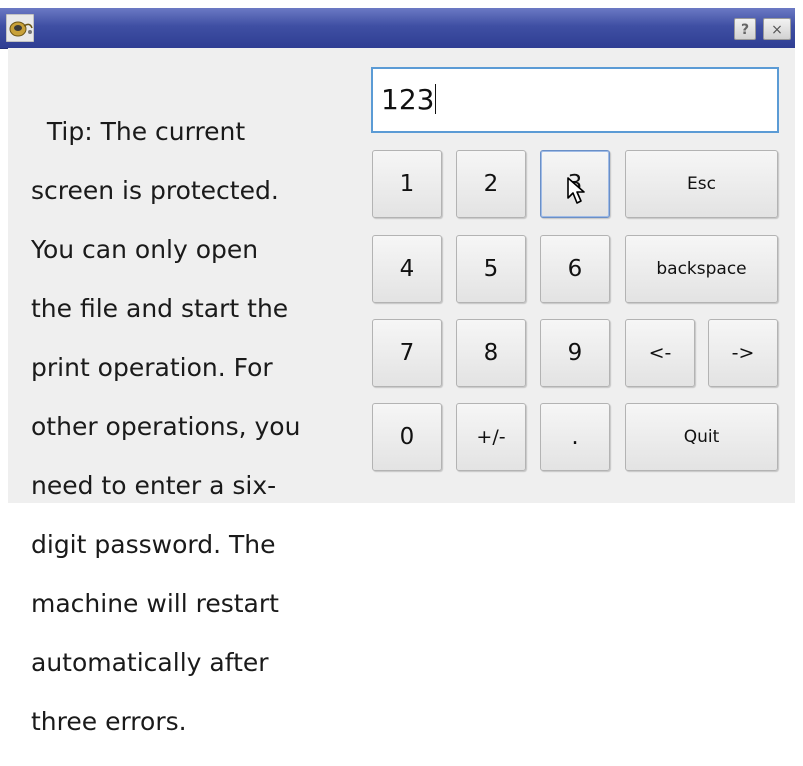 Image resolution: width=803 pixels, height=766 pixels. Describe the element at coordinates (575, 100) in the screenshot. I see `password-input: 123` at that location.